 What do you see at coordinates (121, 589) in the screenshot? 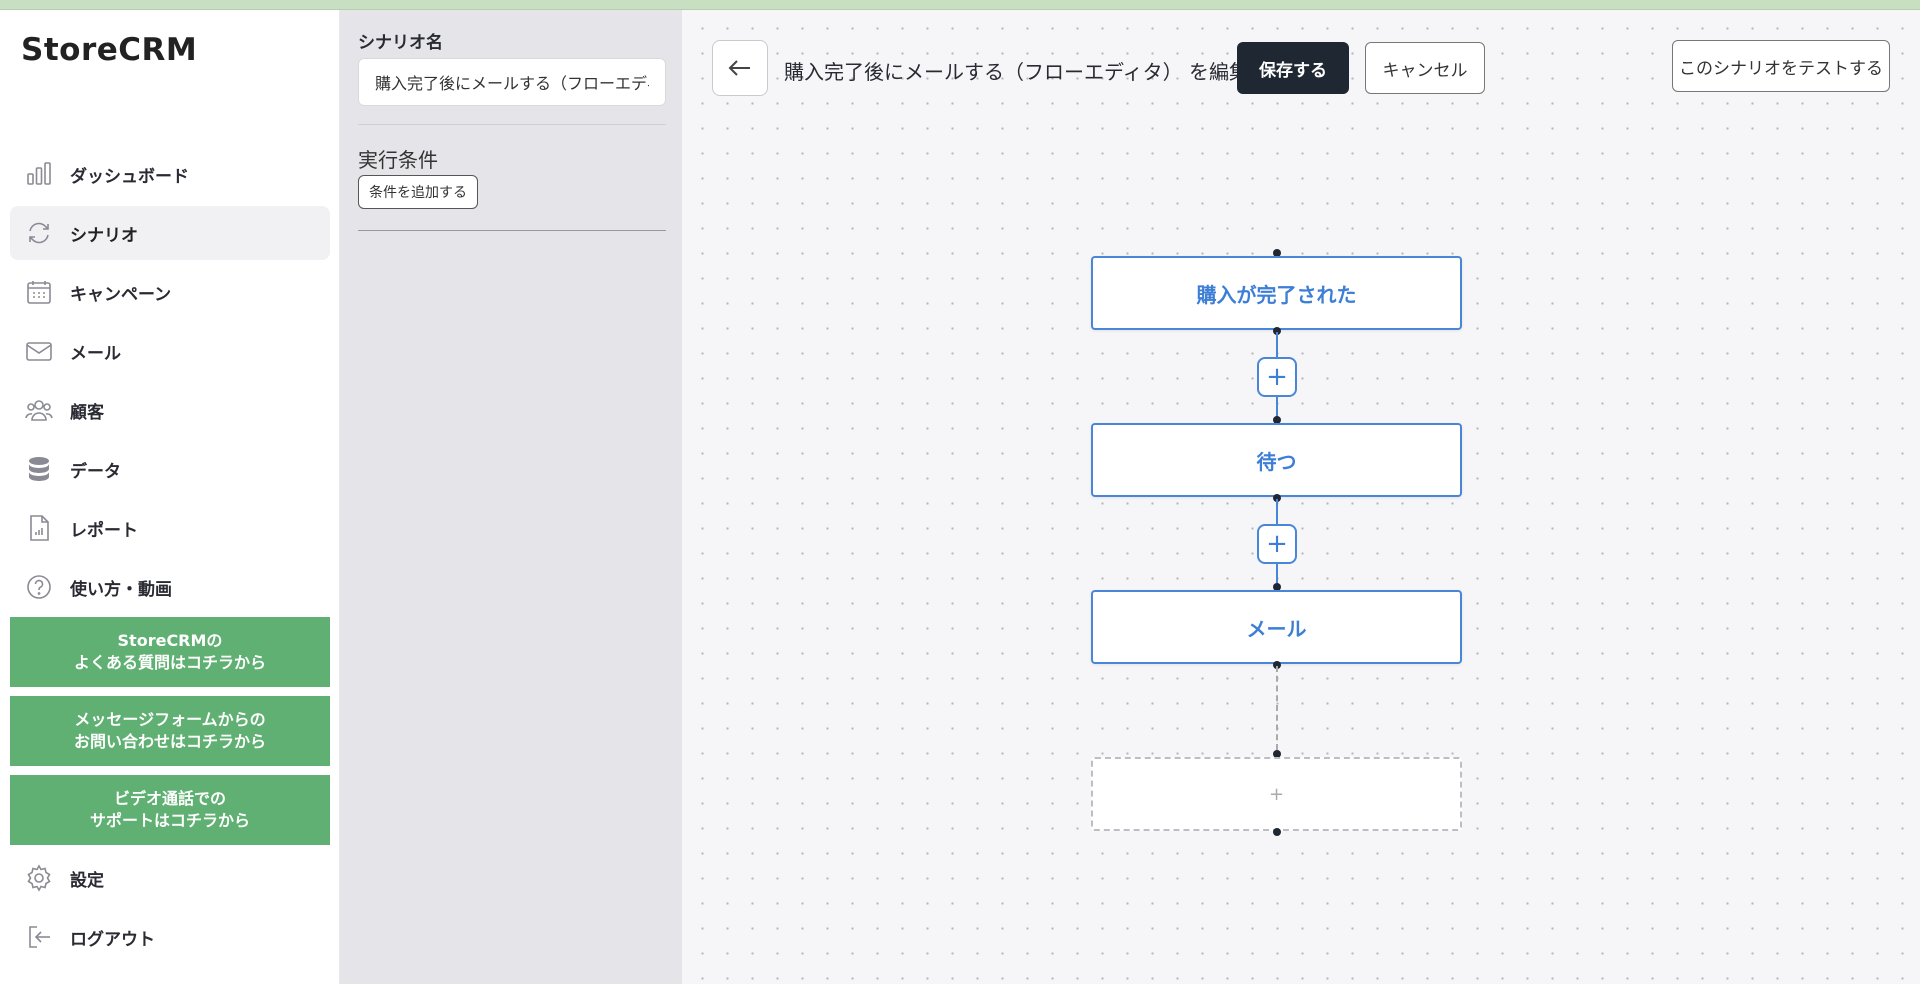
I see `sidebar-item-label: 使い方・動画` at bounding box center [121, 589].